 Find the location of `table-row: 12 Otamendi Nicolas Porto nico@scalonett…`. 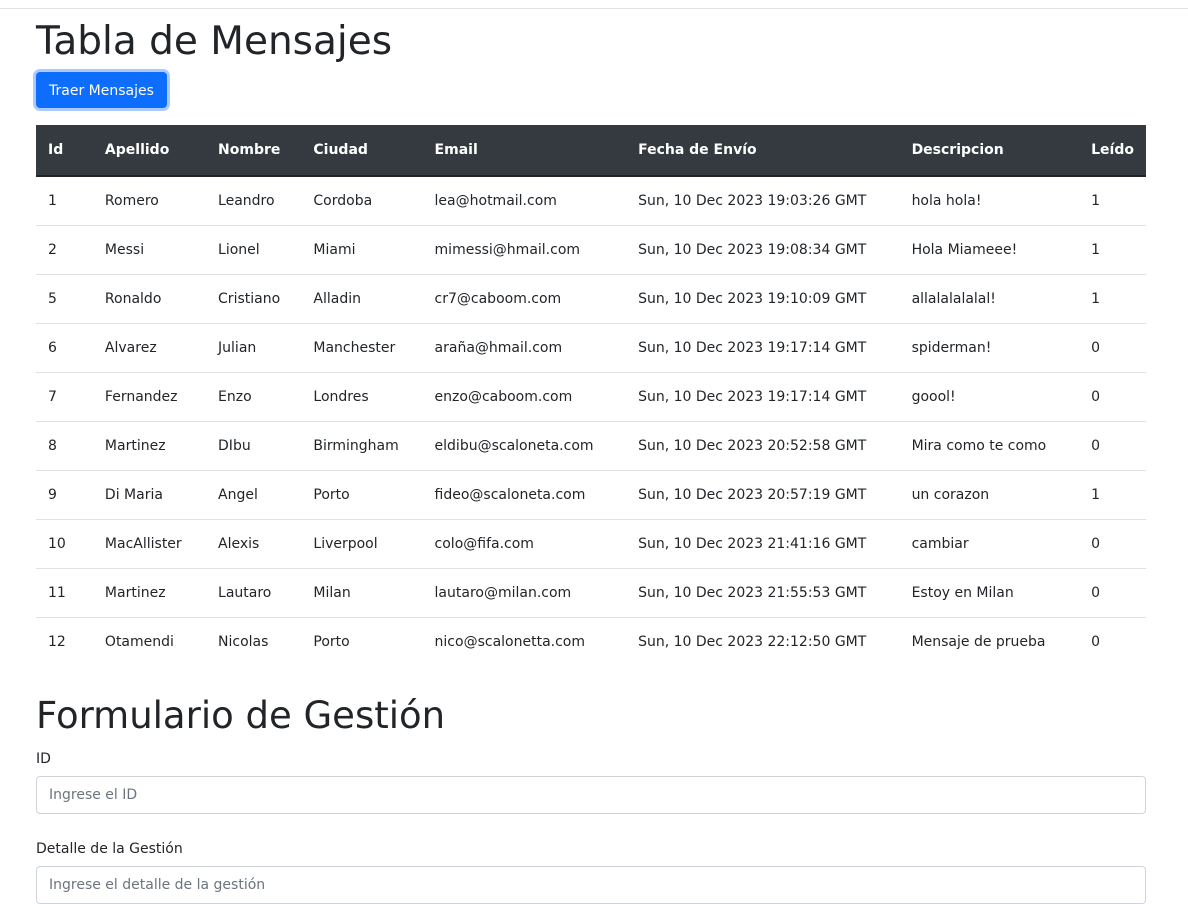

table-row: 12 Otamendi Nicolas Porto nico@scalonett… is located at coordinates (591, 642).